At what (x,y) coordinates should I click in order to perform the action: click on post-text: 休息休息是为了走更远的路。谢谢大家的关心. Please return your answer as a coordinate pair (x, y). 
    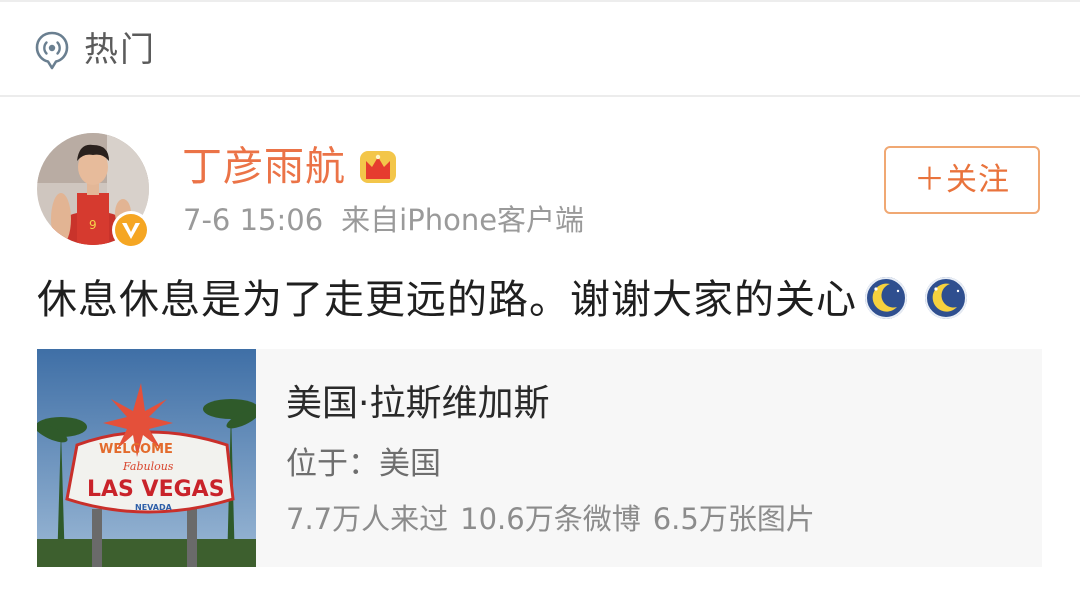
    Looking at the image, I should click on (503, 300).